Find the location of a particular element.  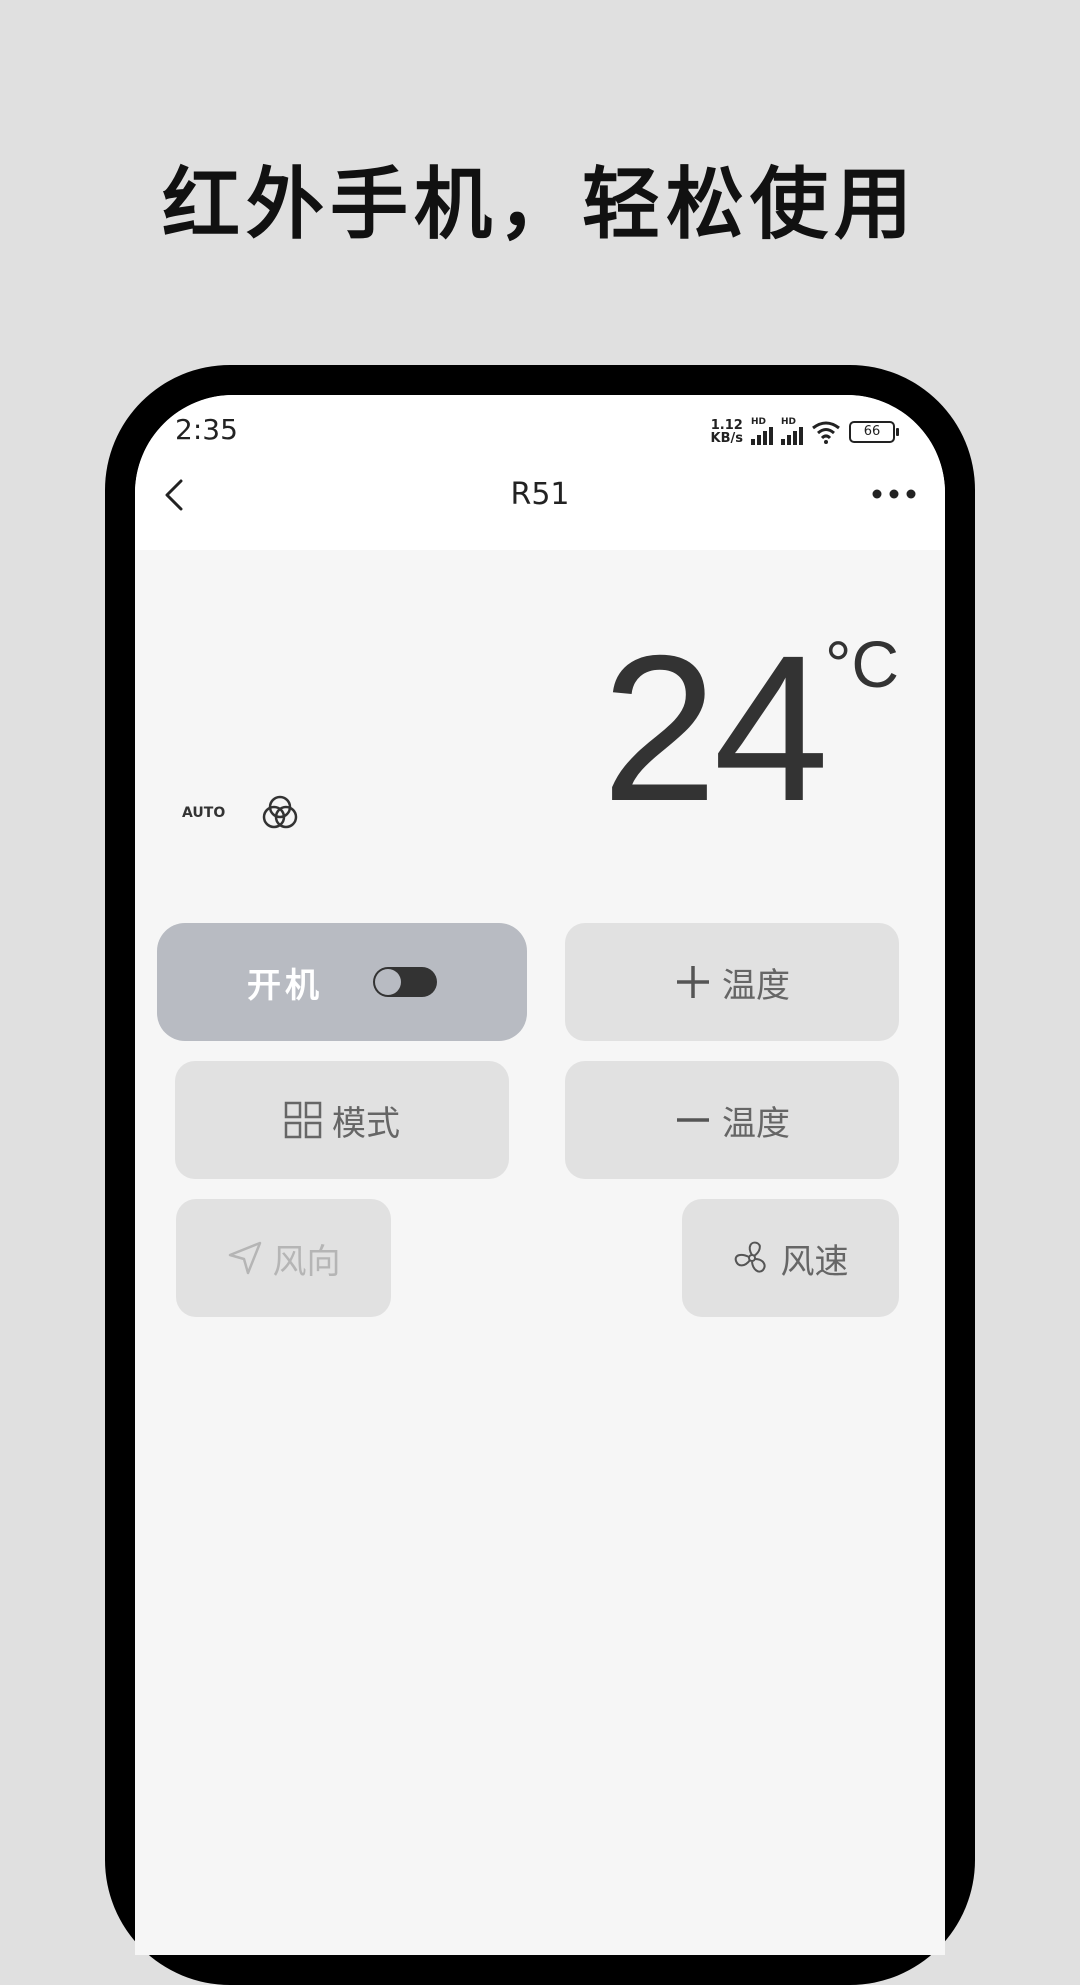

temperature-unit: °C is located at coordinates (862, 664).